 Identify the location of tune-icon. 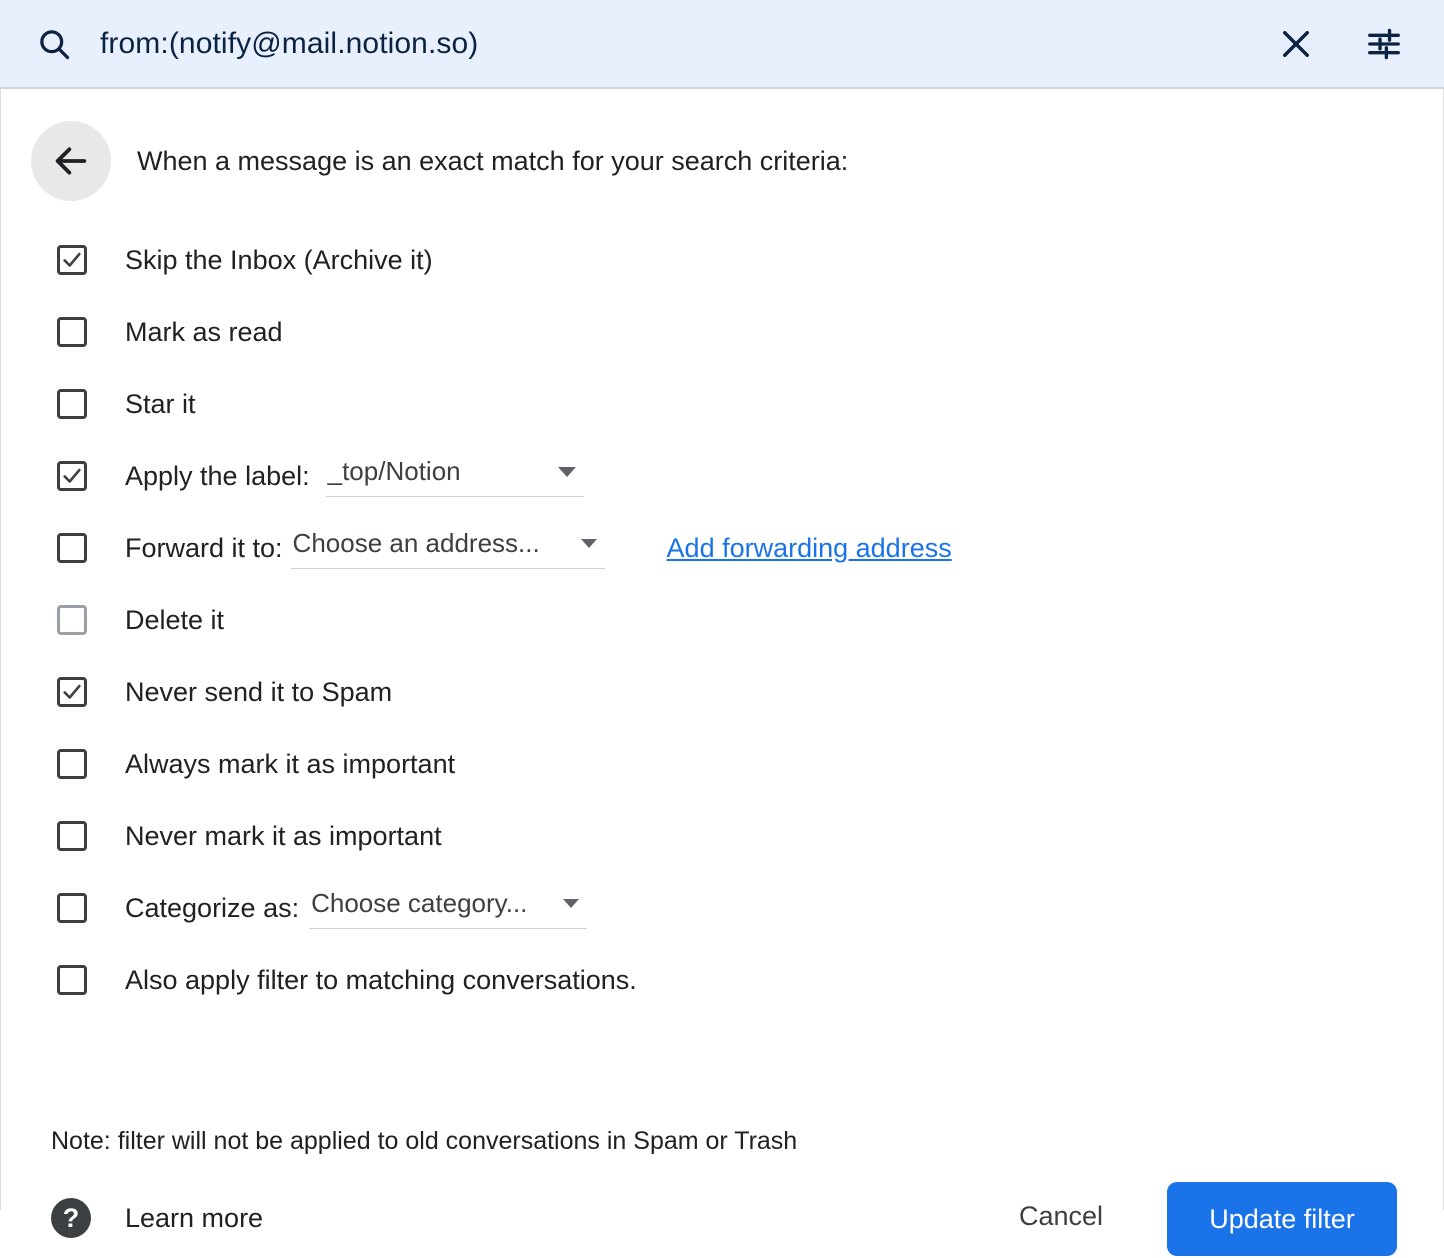
(1384, 44).